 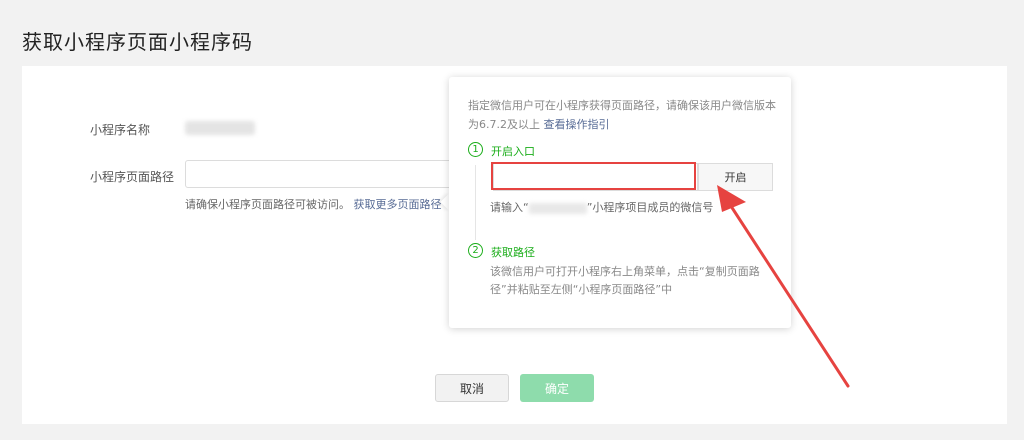 What do you see at coordinates (475, 149) in the screenshot?
I see `step-1-icon: 1` at bounding box center [475, 149].